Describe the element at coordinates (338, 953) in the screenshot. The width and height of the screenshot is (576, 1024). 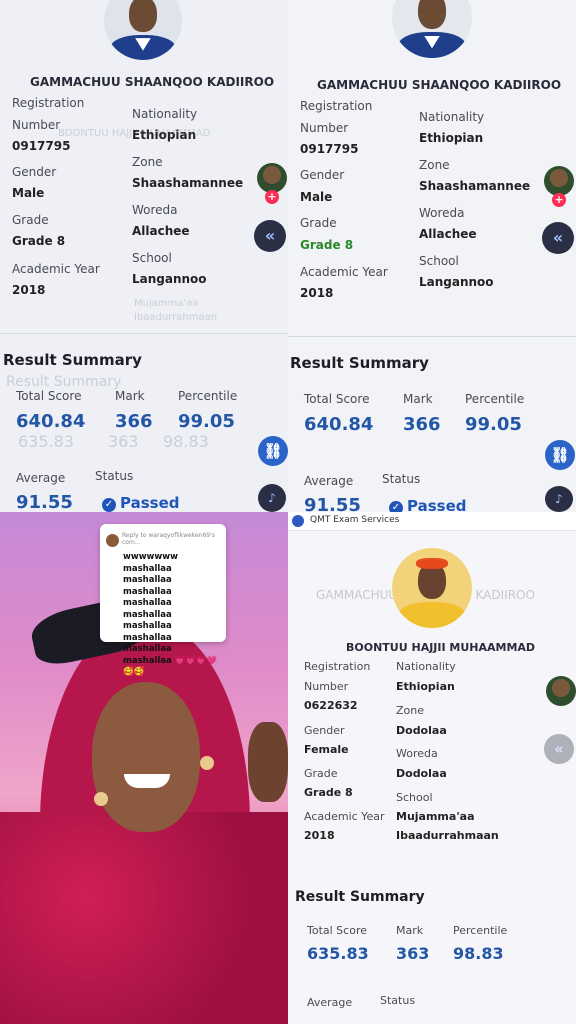
I see `total-score-value: 635.83` at that location.